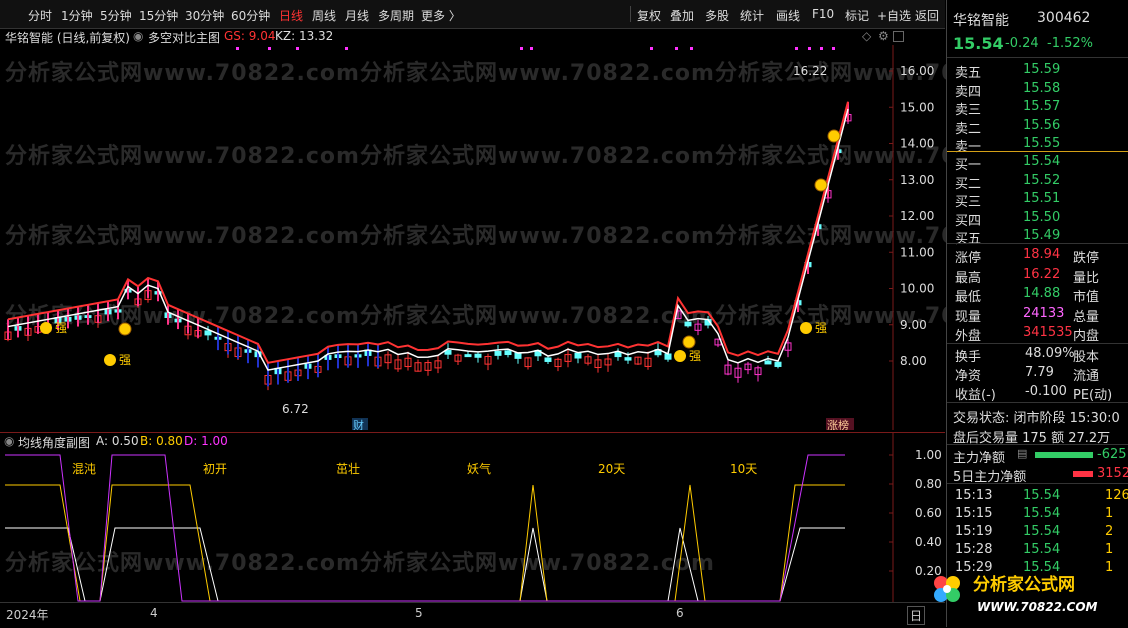 Image resolution: width=1128 pixels, height=628 pixels. I want to click on tab-weekly: 周线, so click(324, 15).